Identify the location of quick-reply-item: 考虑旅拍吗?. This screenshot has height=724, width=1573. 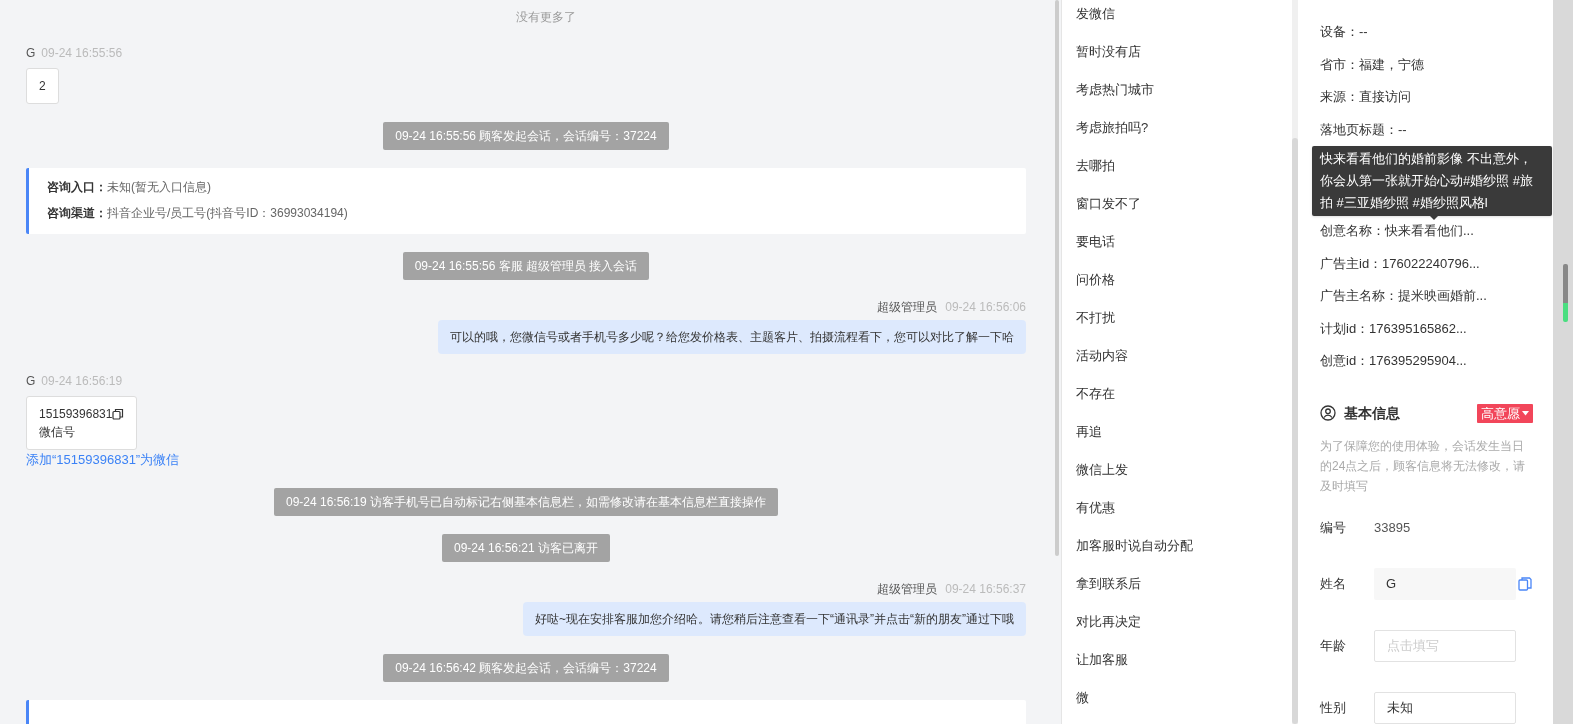
(1184, 128).